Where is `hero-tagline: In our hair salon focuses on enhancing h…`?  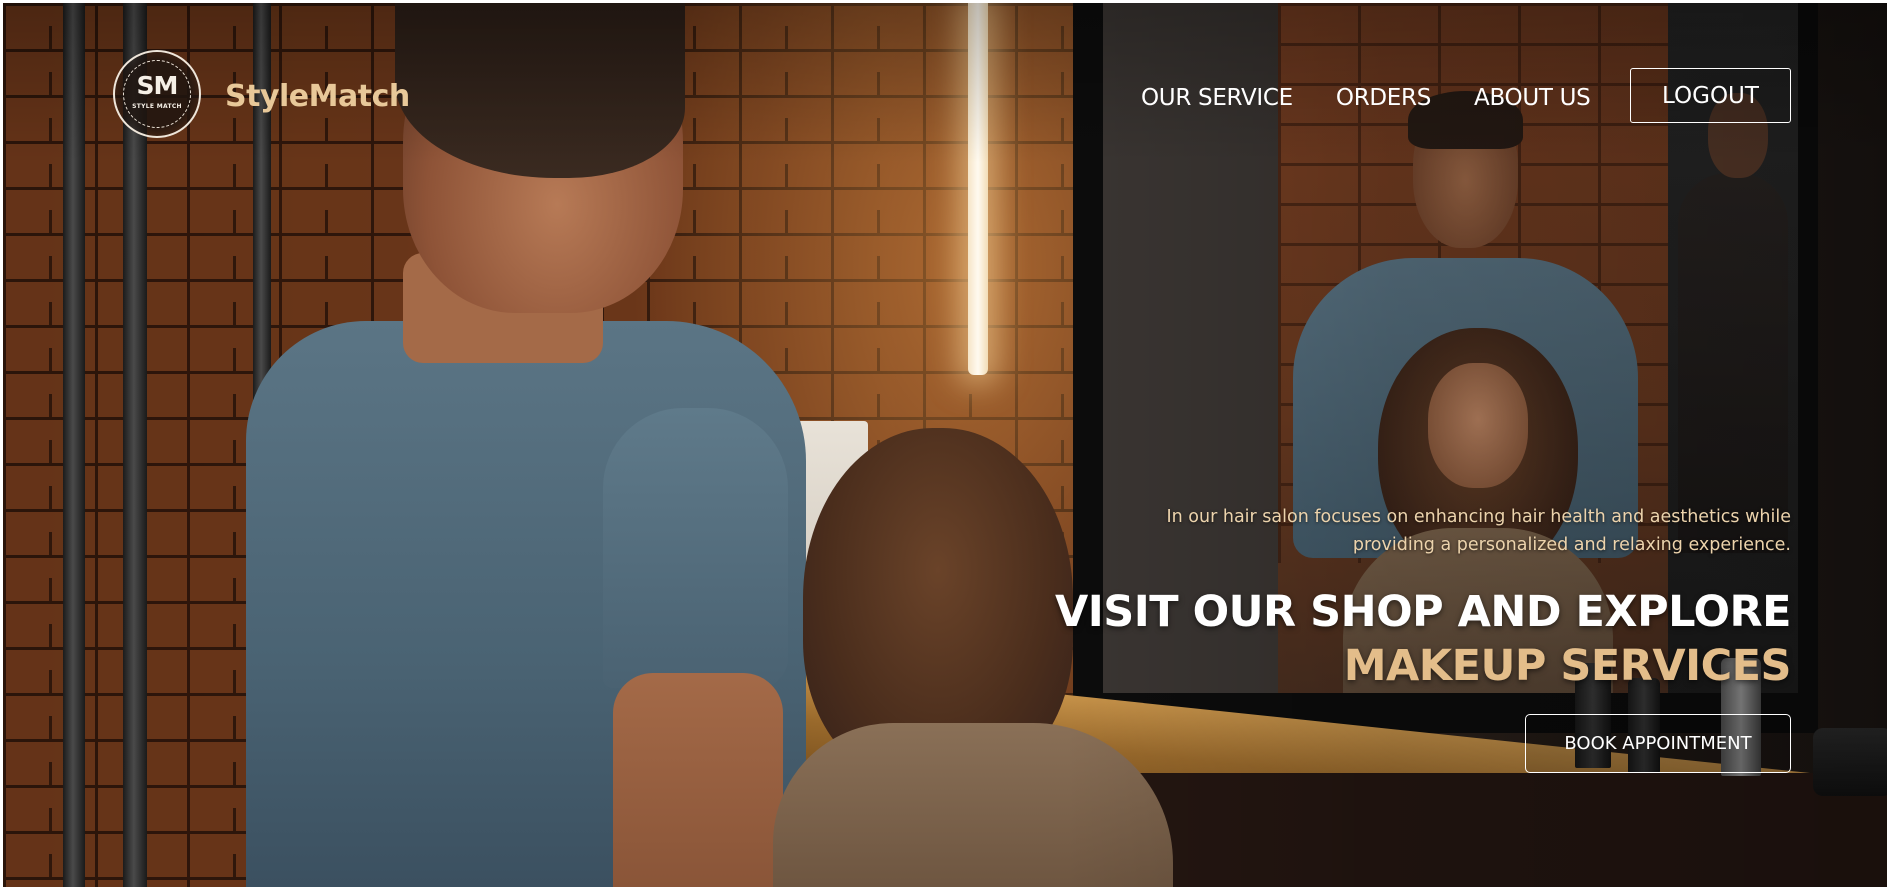
hero-tagline: In our hair salon focuses on enhancing h… is located at coordinates (1447, 531).